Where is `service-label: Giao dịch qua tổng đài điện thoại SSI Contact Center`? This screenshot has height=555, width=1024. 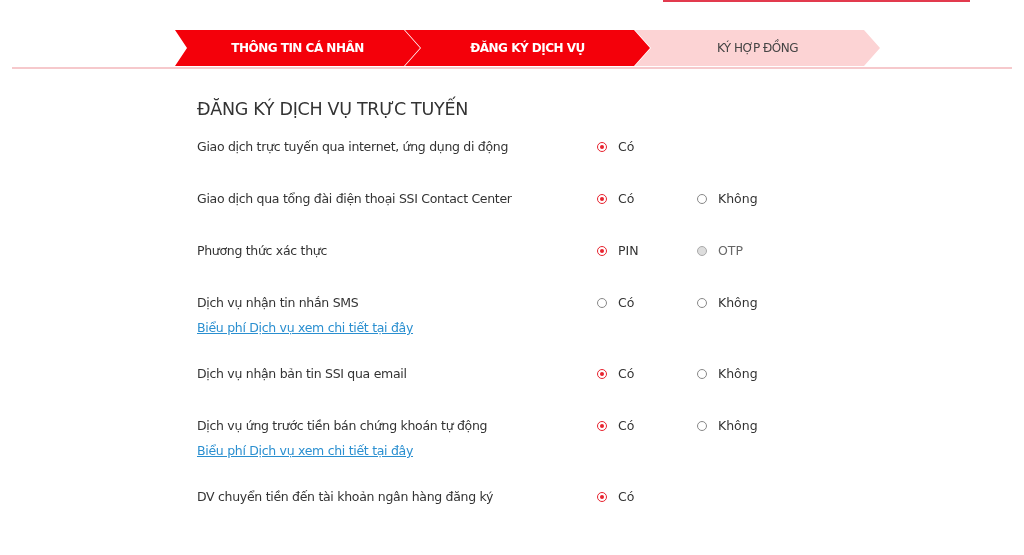
service-label: Giao dịch qua tổng đài điện thoại SSI Contact Center is located at coordinates (354, 199).